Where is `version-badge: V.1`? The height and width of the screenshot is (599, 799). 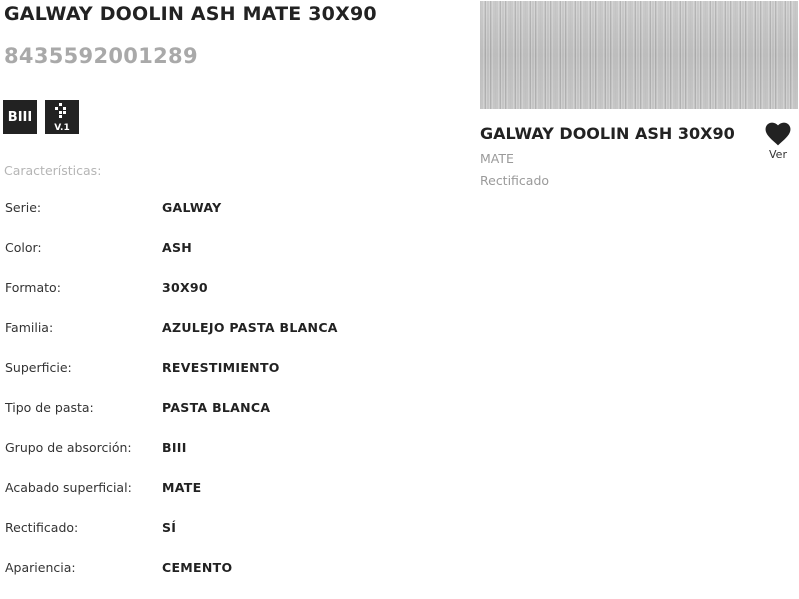 version-badge: V.1 is located at coordinates (62, 117).